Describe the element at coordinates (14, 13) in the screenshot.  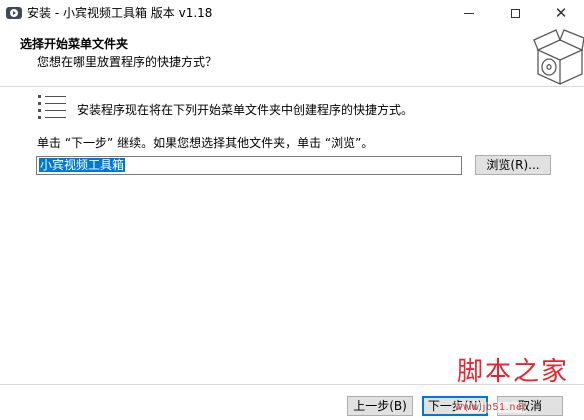
I see `installer-app-icon` at that location.